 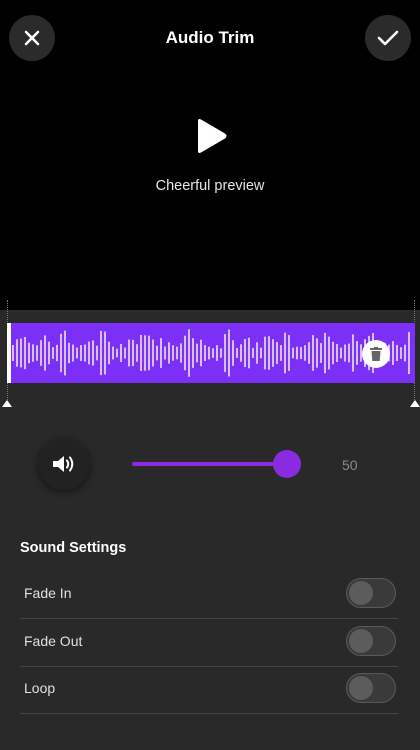 What do you see at coordinates (209, 689) in the screenshot?
I see `setting-row-loop: Loop` at bounding box center [209, 689].